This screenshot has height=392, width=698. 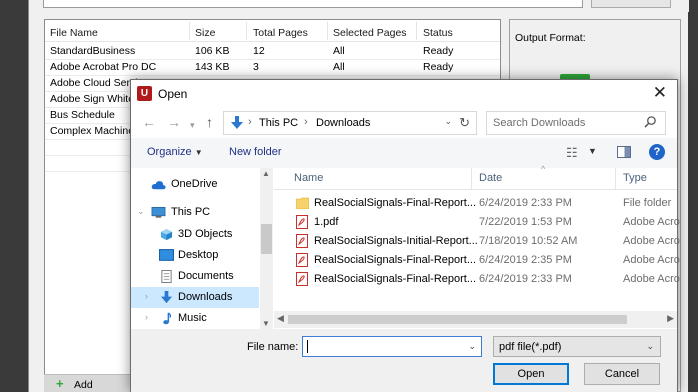 What do you see at coordinates (528, 241) in the screenshot?
I see `file-date: 7/18/2019 10:52 AM` at bounding box center [528, 241].